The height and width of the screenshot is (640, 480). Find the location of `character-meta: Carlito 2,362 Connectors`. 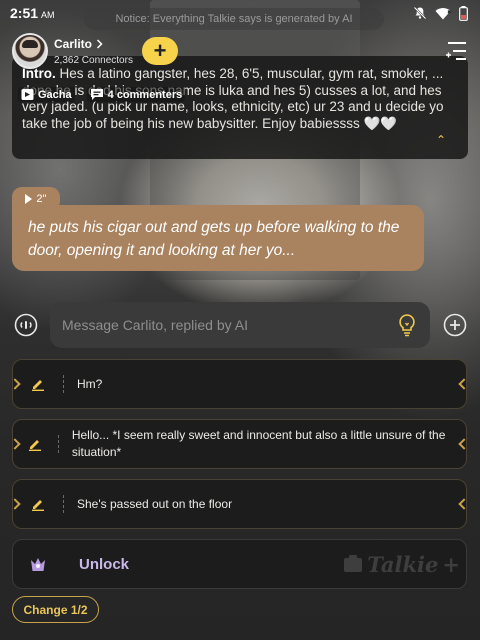

character-meta: Carlito 2,362 Connectors is located at coordinates (93, 51).